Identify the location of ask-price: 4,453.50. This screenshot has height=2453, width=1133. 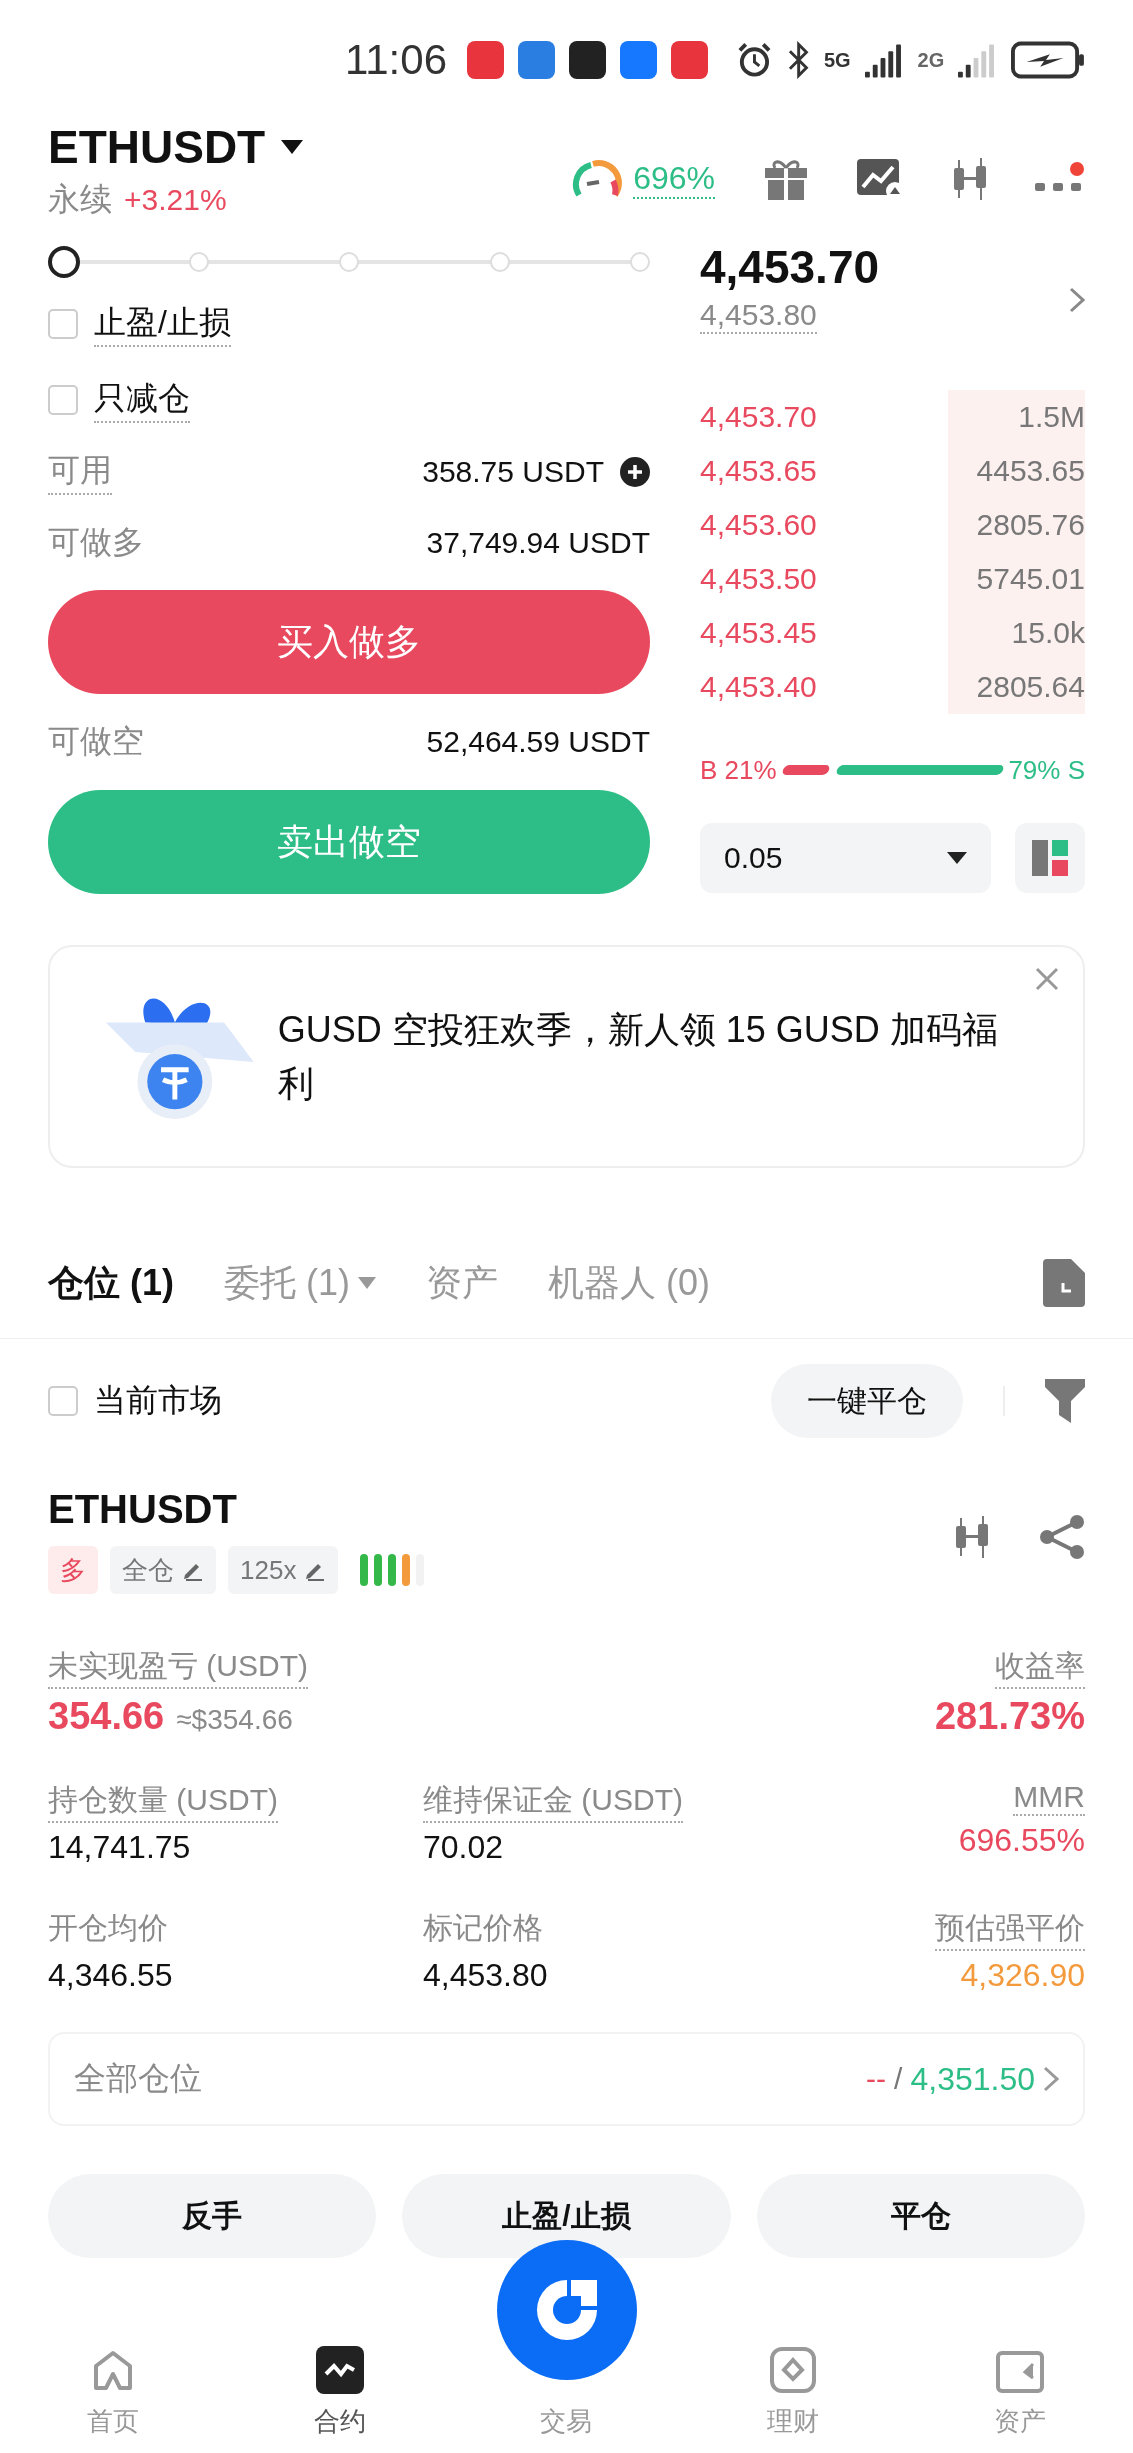
(758, 579).